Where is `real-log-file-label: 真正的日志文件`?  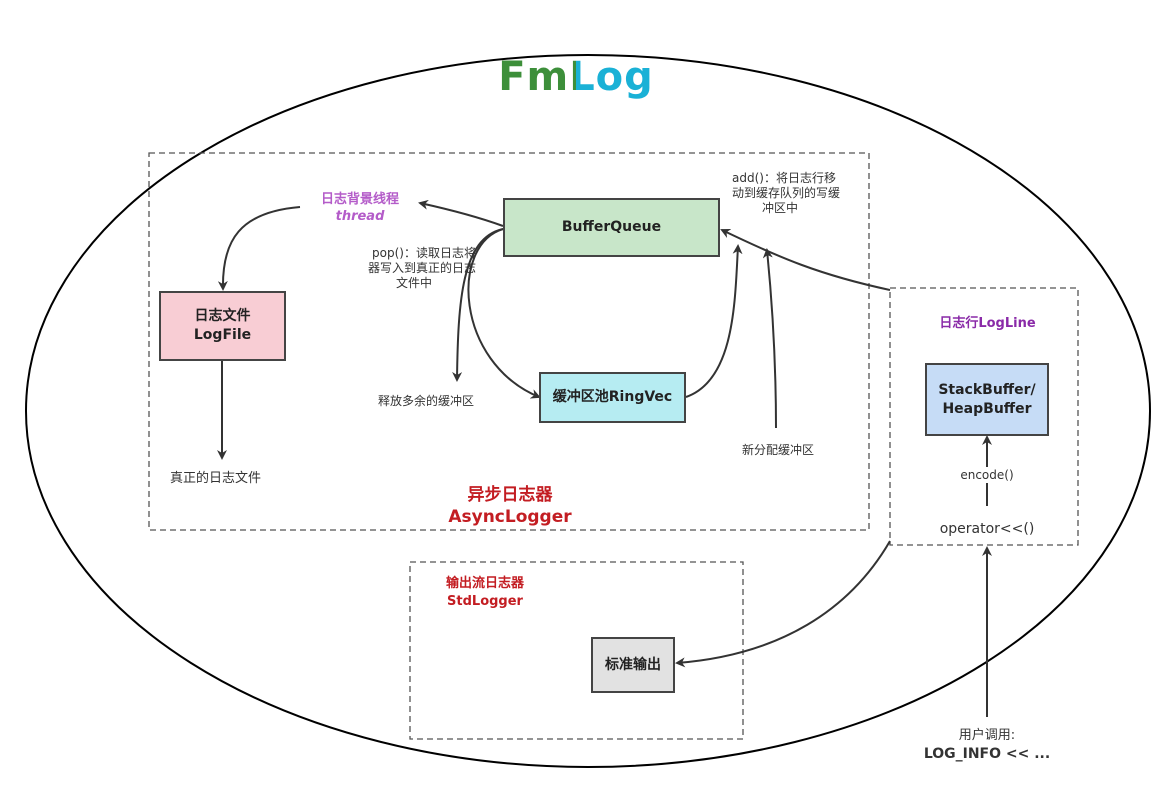
real-log-file-label: 真正的日志文件 is located at coordinates (216, 478).